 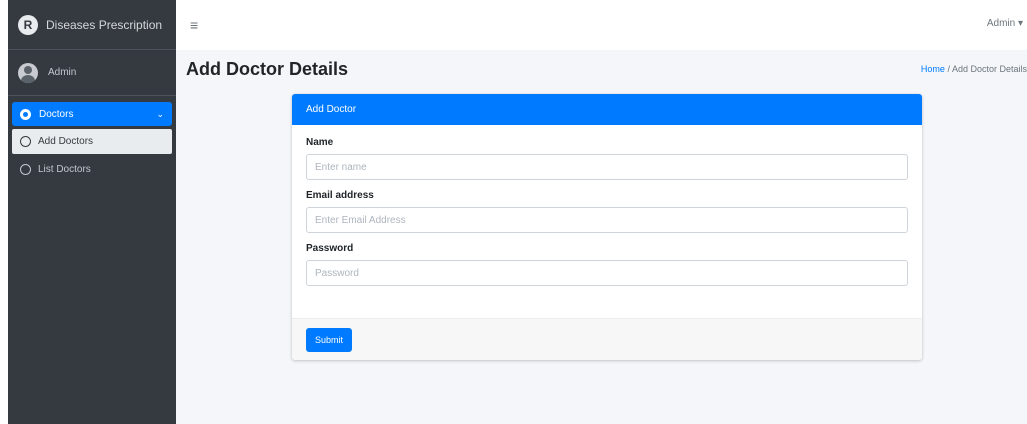 What do you see at coordinates (340, 195) in the screenshot?
I see `email-label: Email address` at bounding box center [340, 195].